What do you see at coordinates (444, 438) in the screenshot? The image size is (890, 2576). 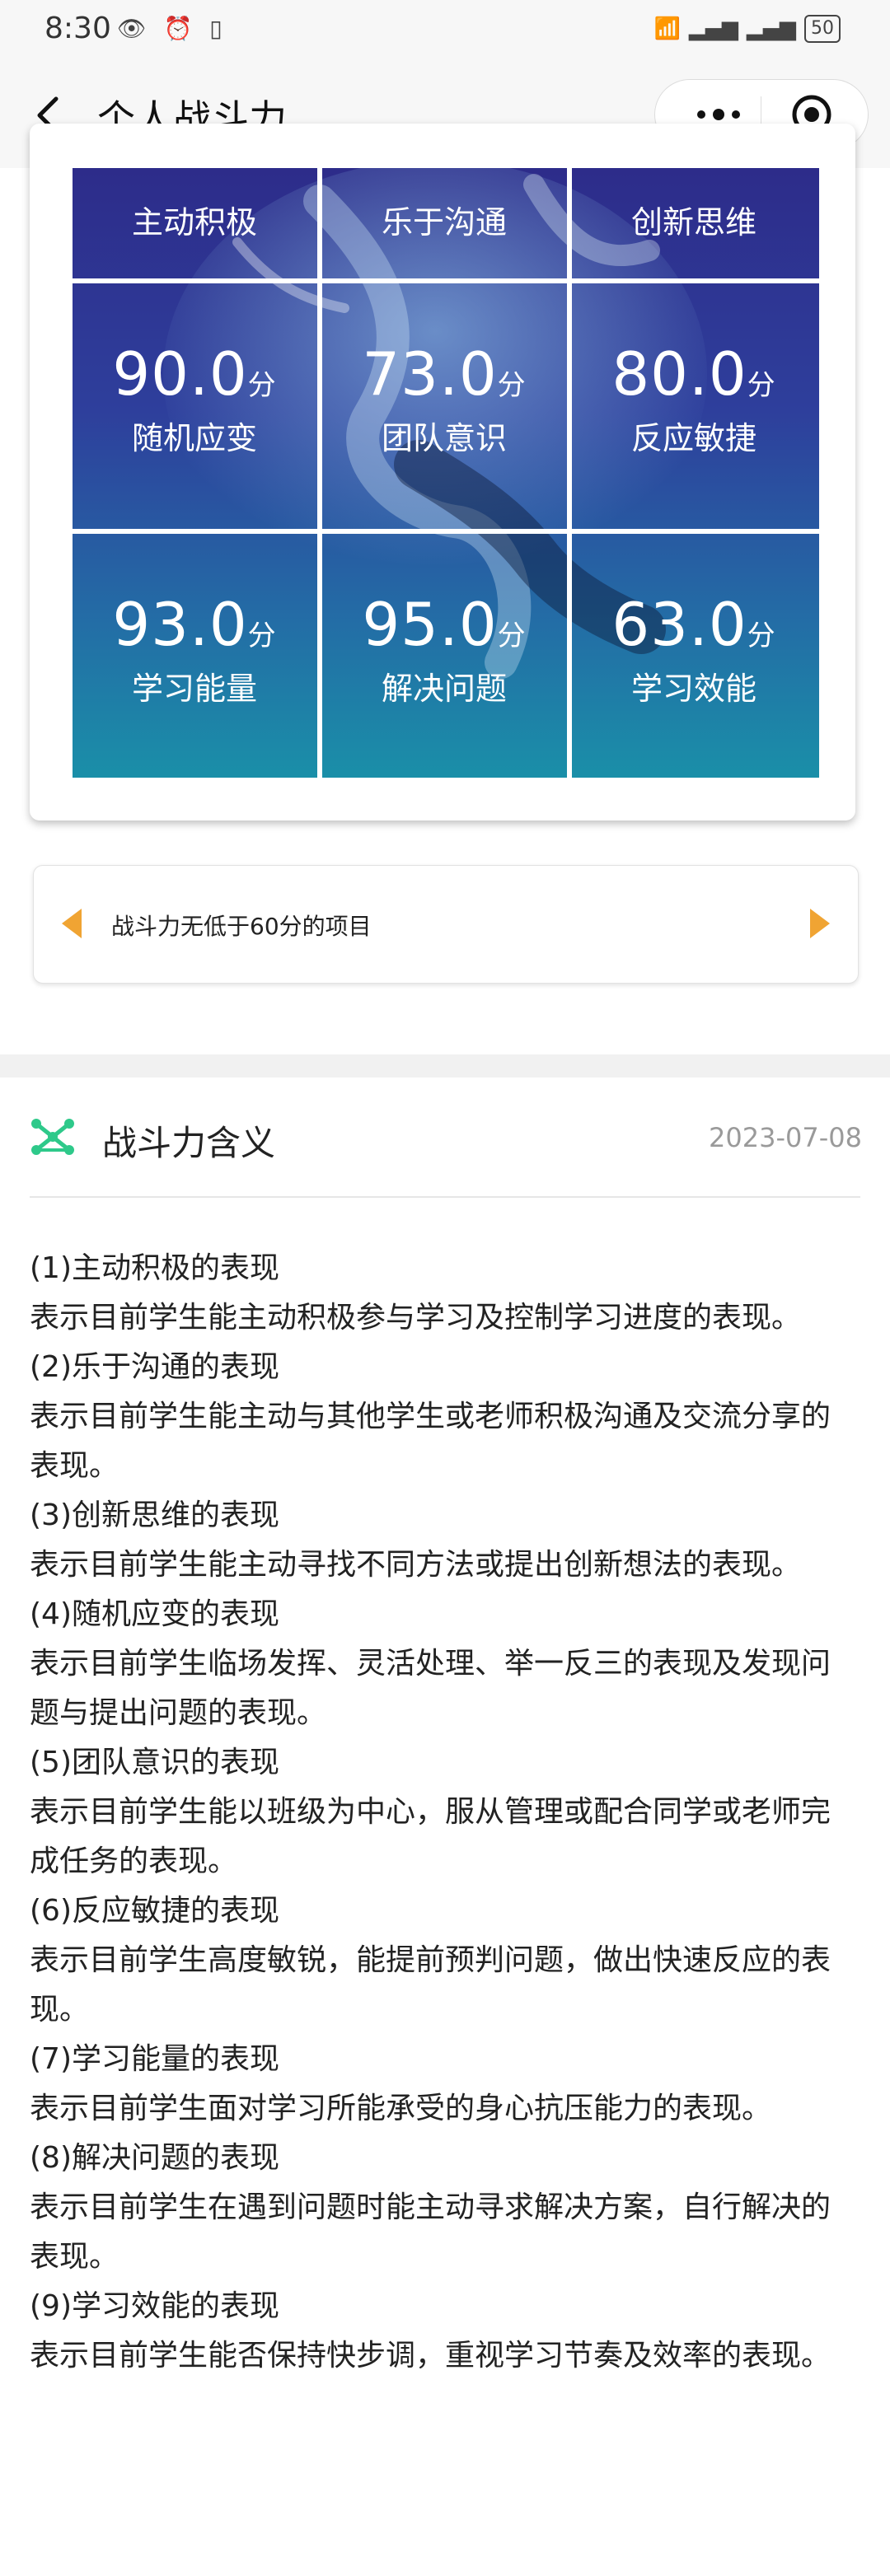 I see `score-cell-label: 团队意识` at bounding box center [444, 438].